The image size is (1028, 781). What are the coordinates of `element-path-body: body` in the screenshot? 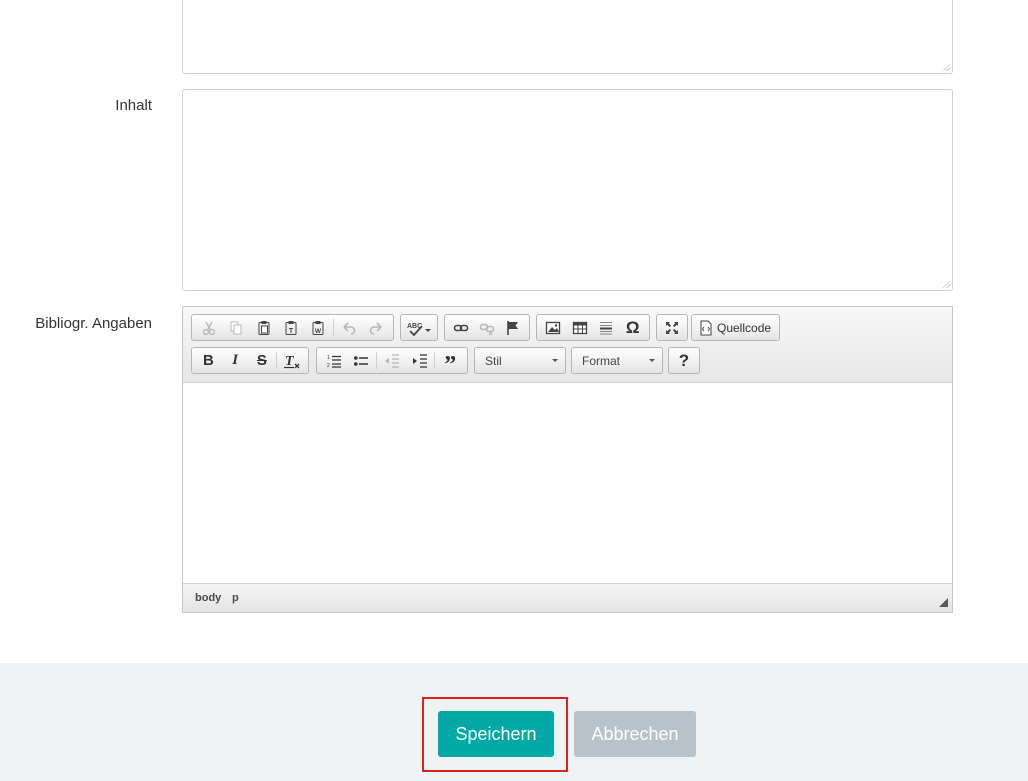 It's located at (208, 598).